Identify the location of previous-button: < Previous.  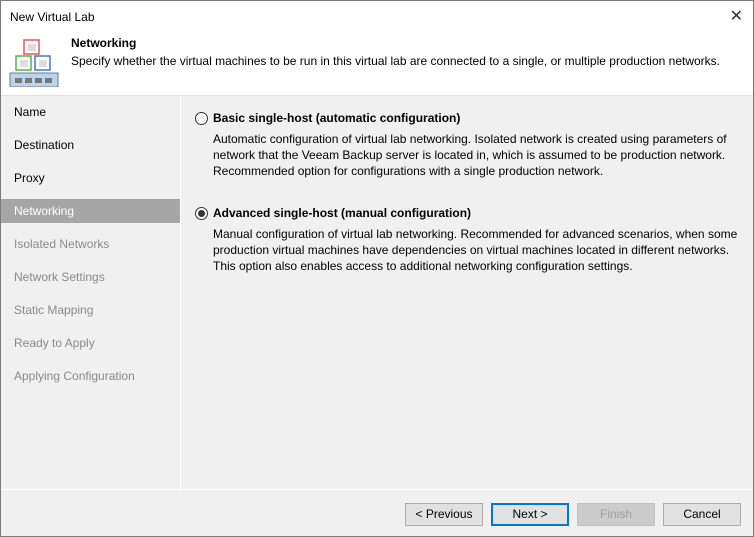
(444, 514).